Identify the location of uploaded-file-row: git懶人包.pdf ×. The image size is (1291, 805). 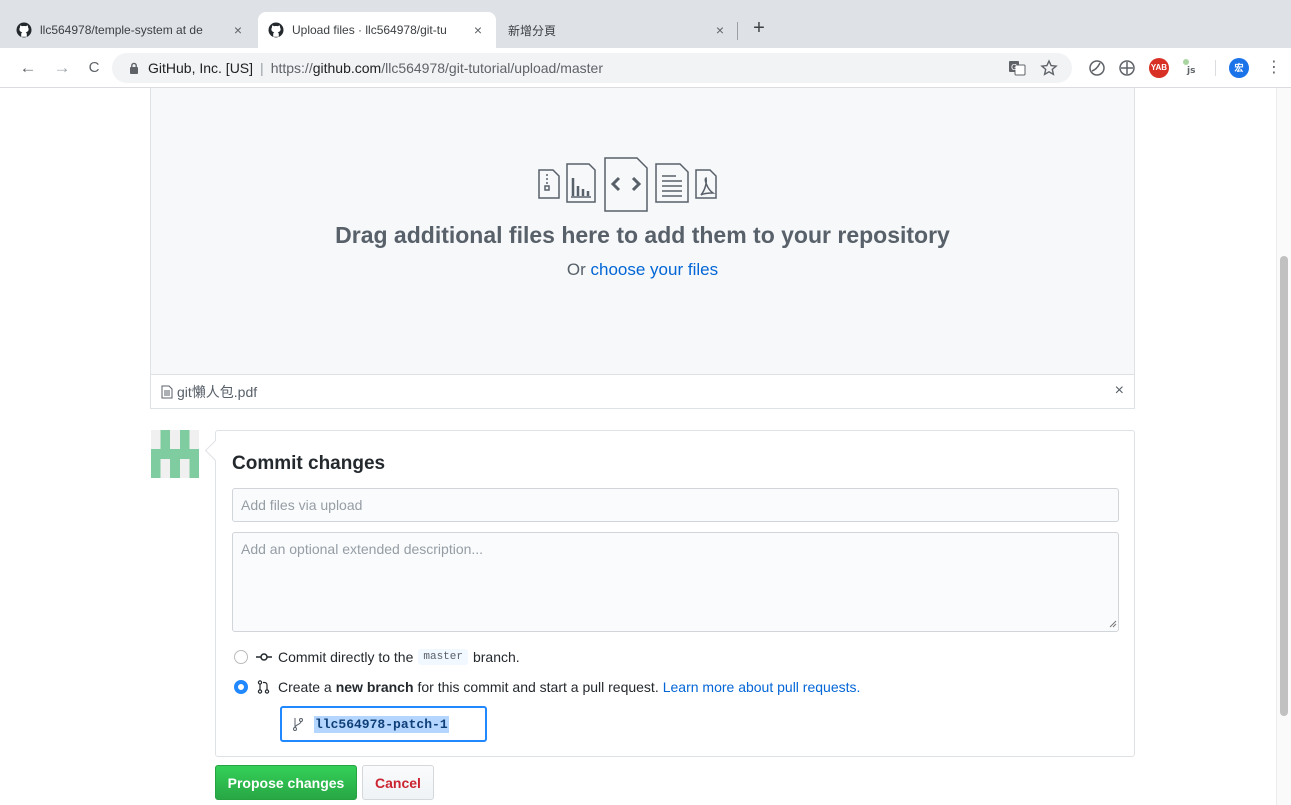
(642, 392).